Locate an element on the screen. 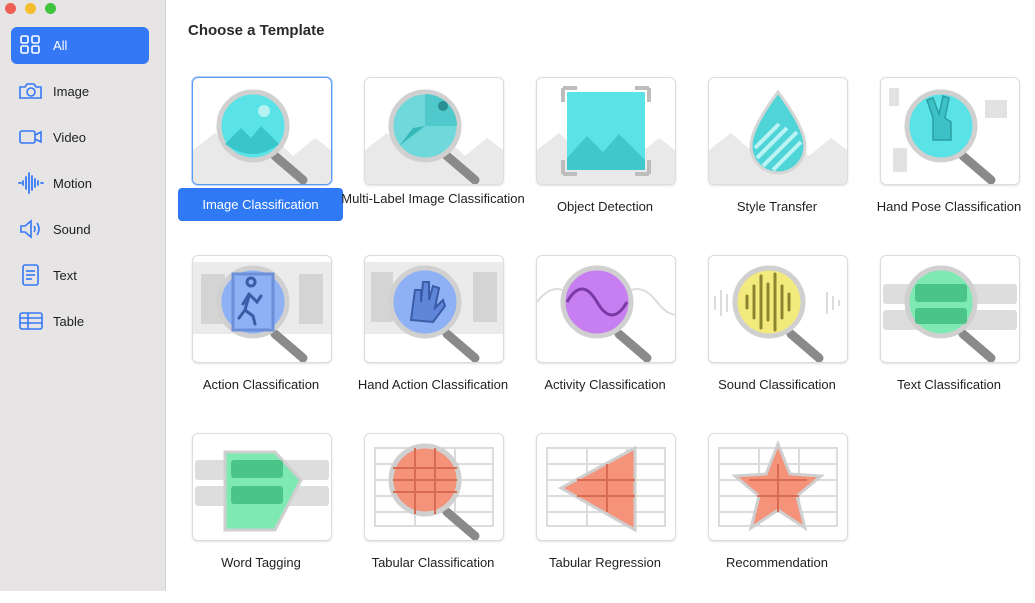 The image size is (1035, 603). speaker-icon is located at coordinates (31, 229).